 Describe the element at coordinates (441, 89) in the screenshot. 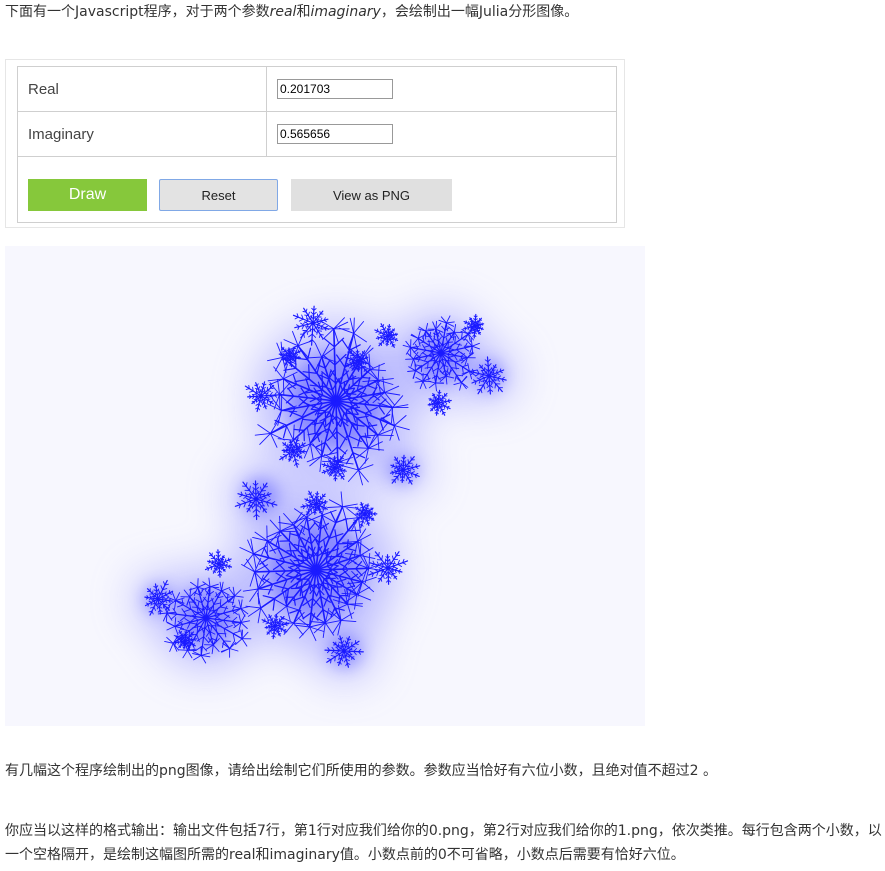

I see `real-input-cell` at that location.